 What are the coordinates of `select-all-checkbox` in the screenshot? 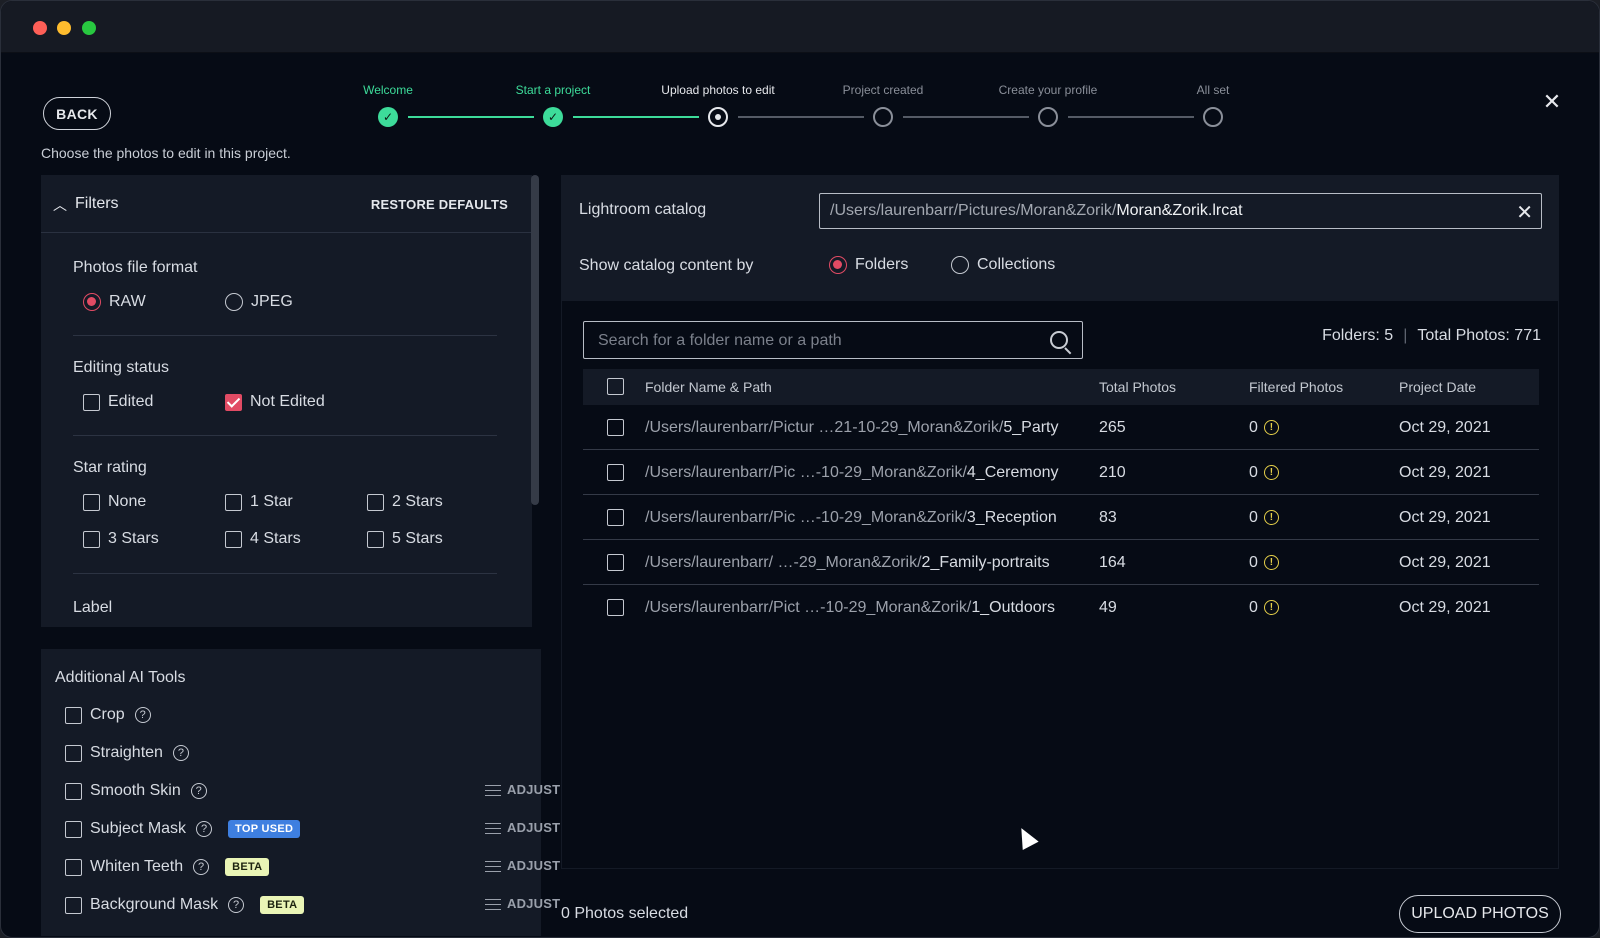 It's located at (615, 386).